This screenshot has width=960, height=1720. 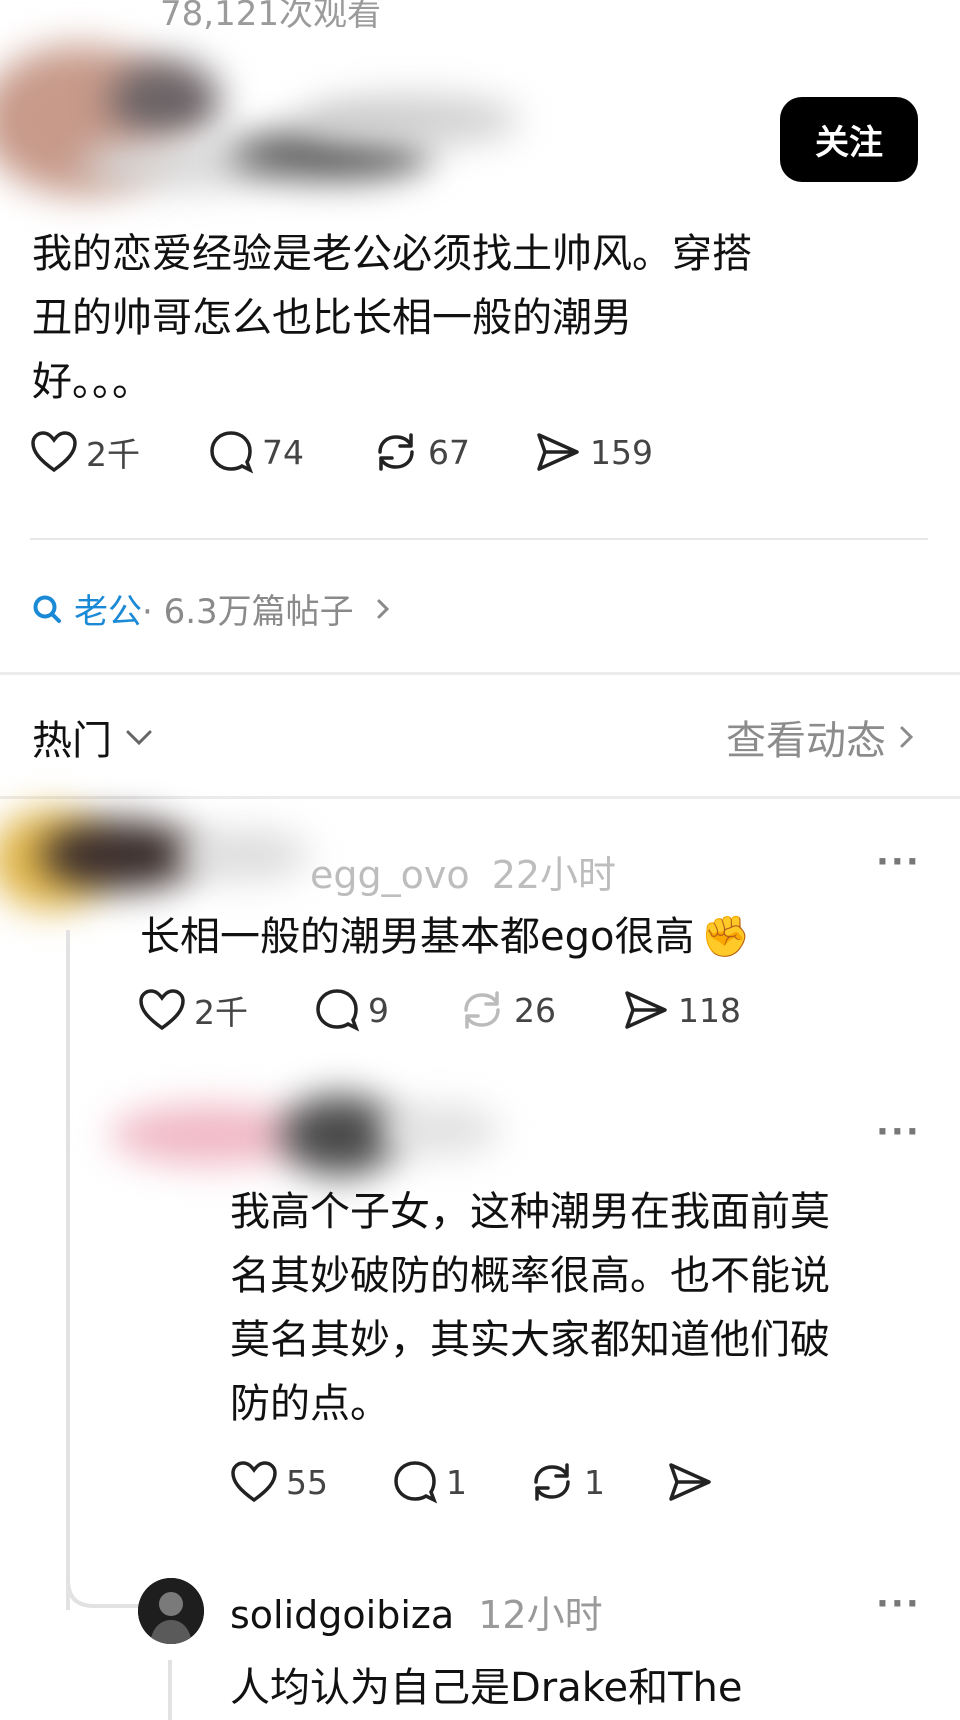 I want to click on like-count: 55, so click(x=307, y=1482).